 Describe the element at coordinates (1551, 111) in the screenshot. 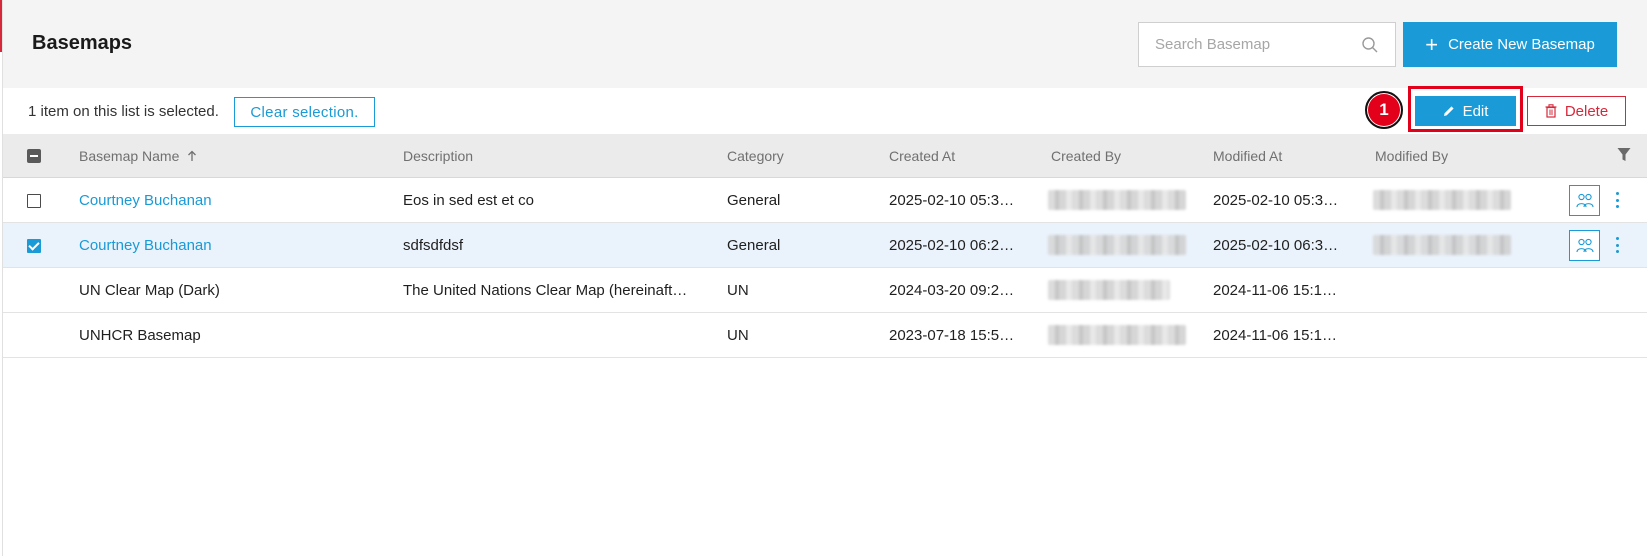

I see `trash-icon` at that location.